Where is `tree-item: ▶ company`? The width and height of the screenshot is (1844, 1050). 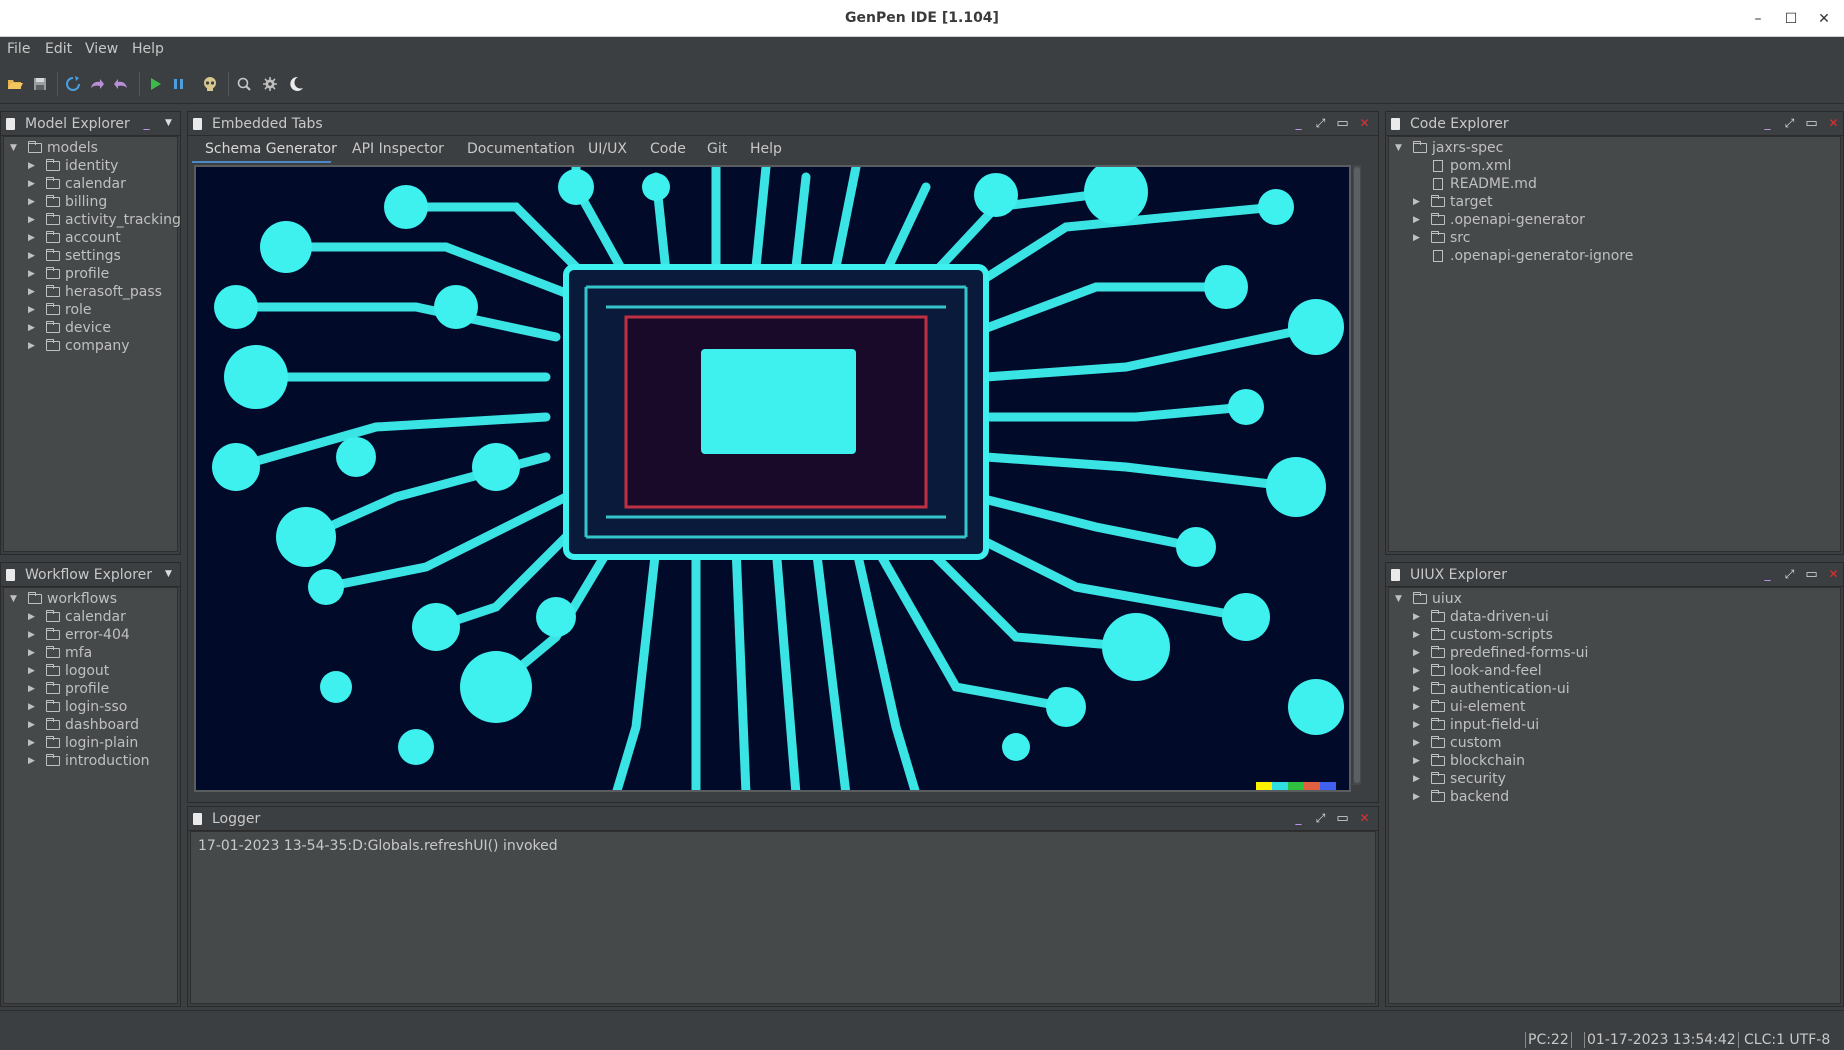 tree-item: ▶ company is located at coordinates (79, 346).